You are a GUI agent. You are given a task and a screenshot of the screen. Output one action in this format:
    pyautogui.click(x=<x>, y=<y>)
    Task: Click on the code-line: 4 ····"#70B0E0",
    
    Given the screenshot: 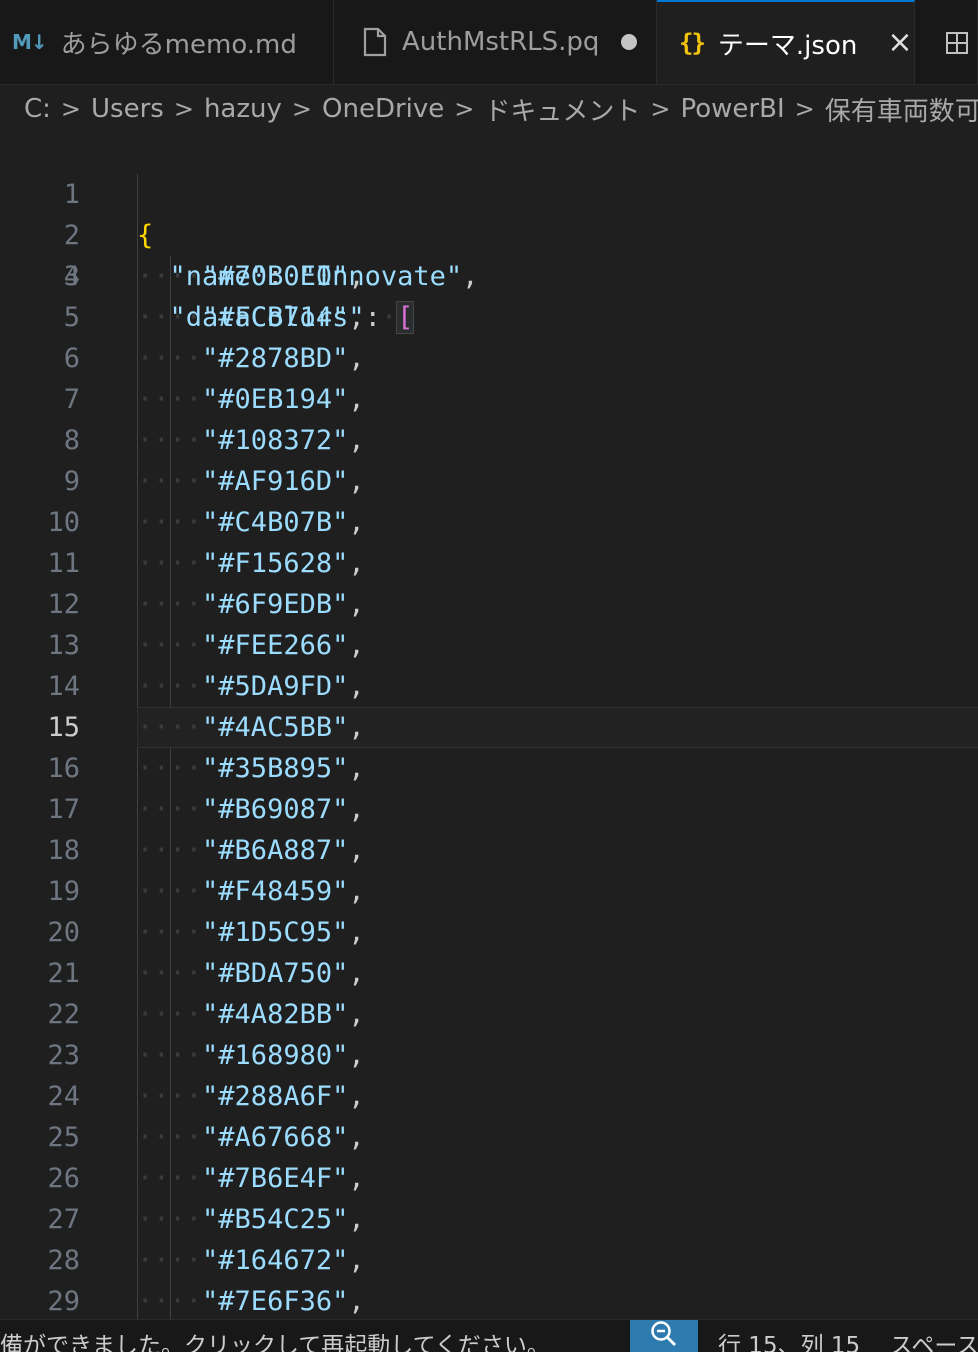 What is the action you would take?
    pyautogui.click(x=489, y=276)
    